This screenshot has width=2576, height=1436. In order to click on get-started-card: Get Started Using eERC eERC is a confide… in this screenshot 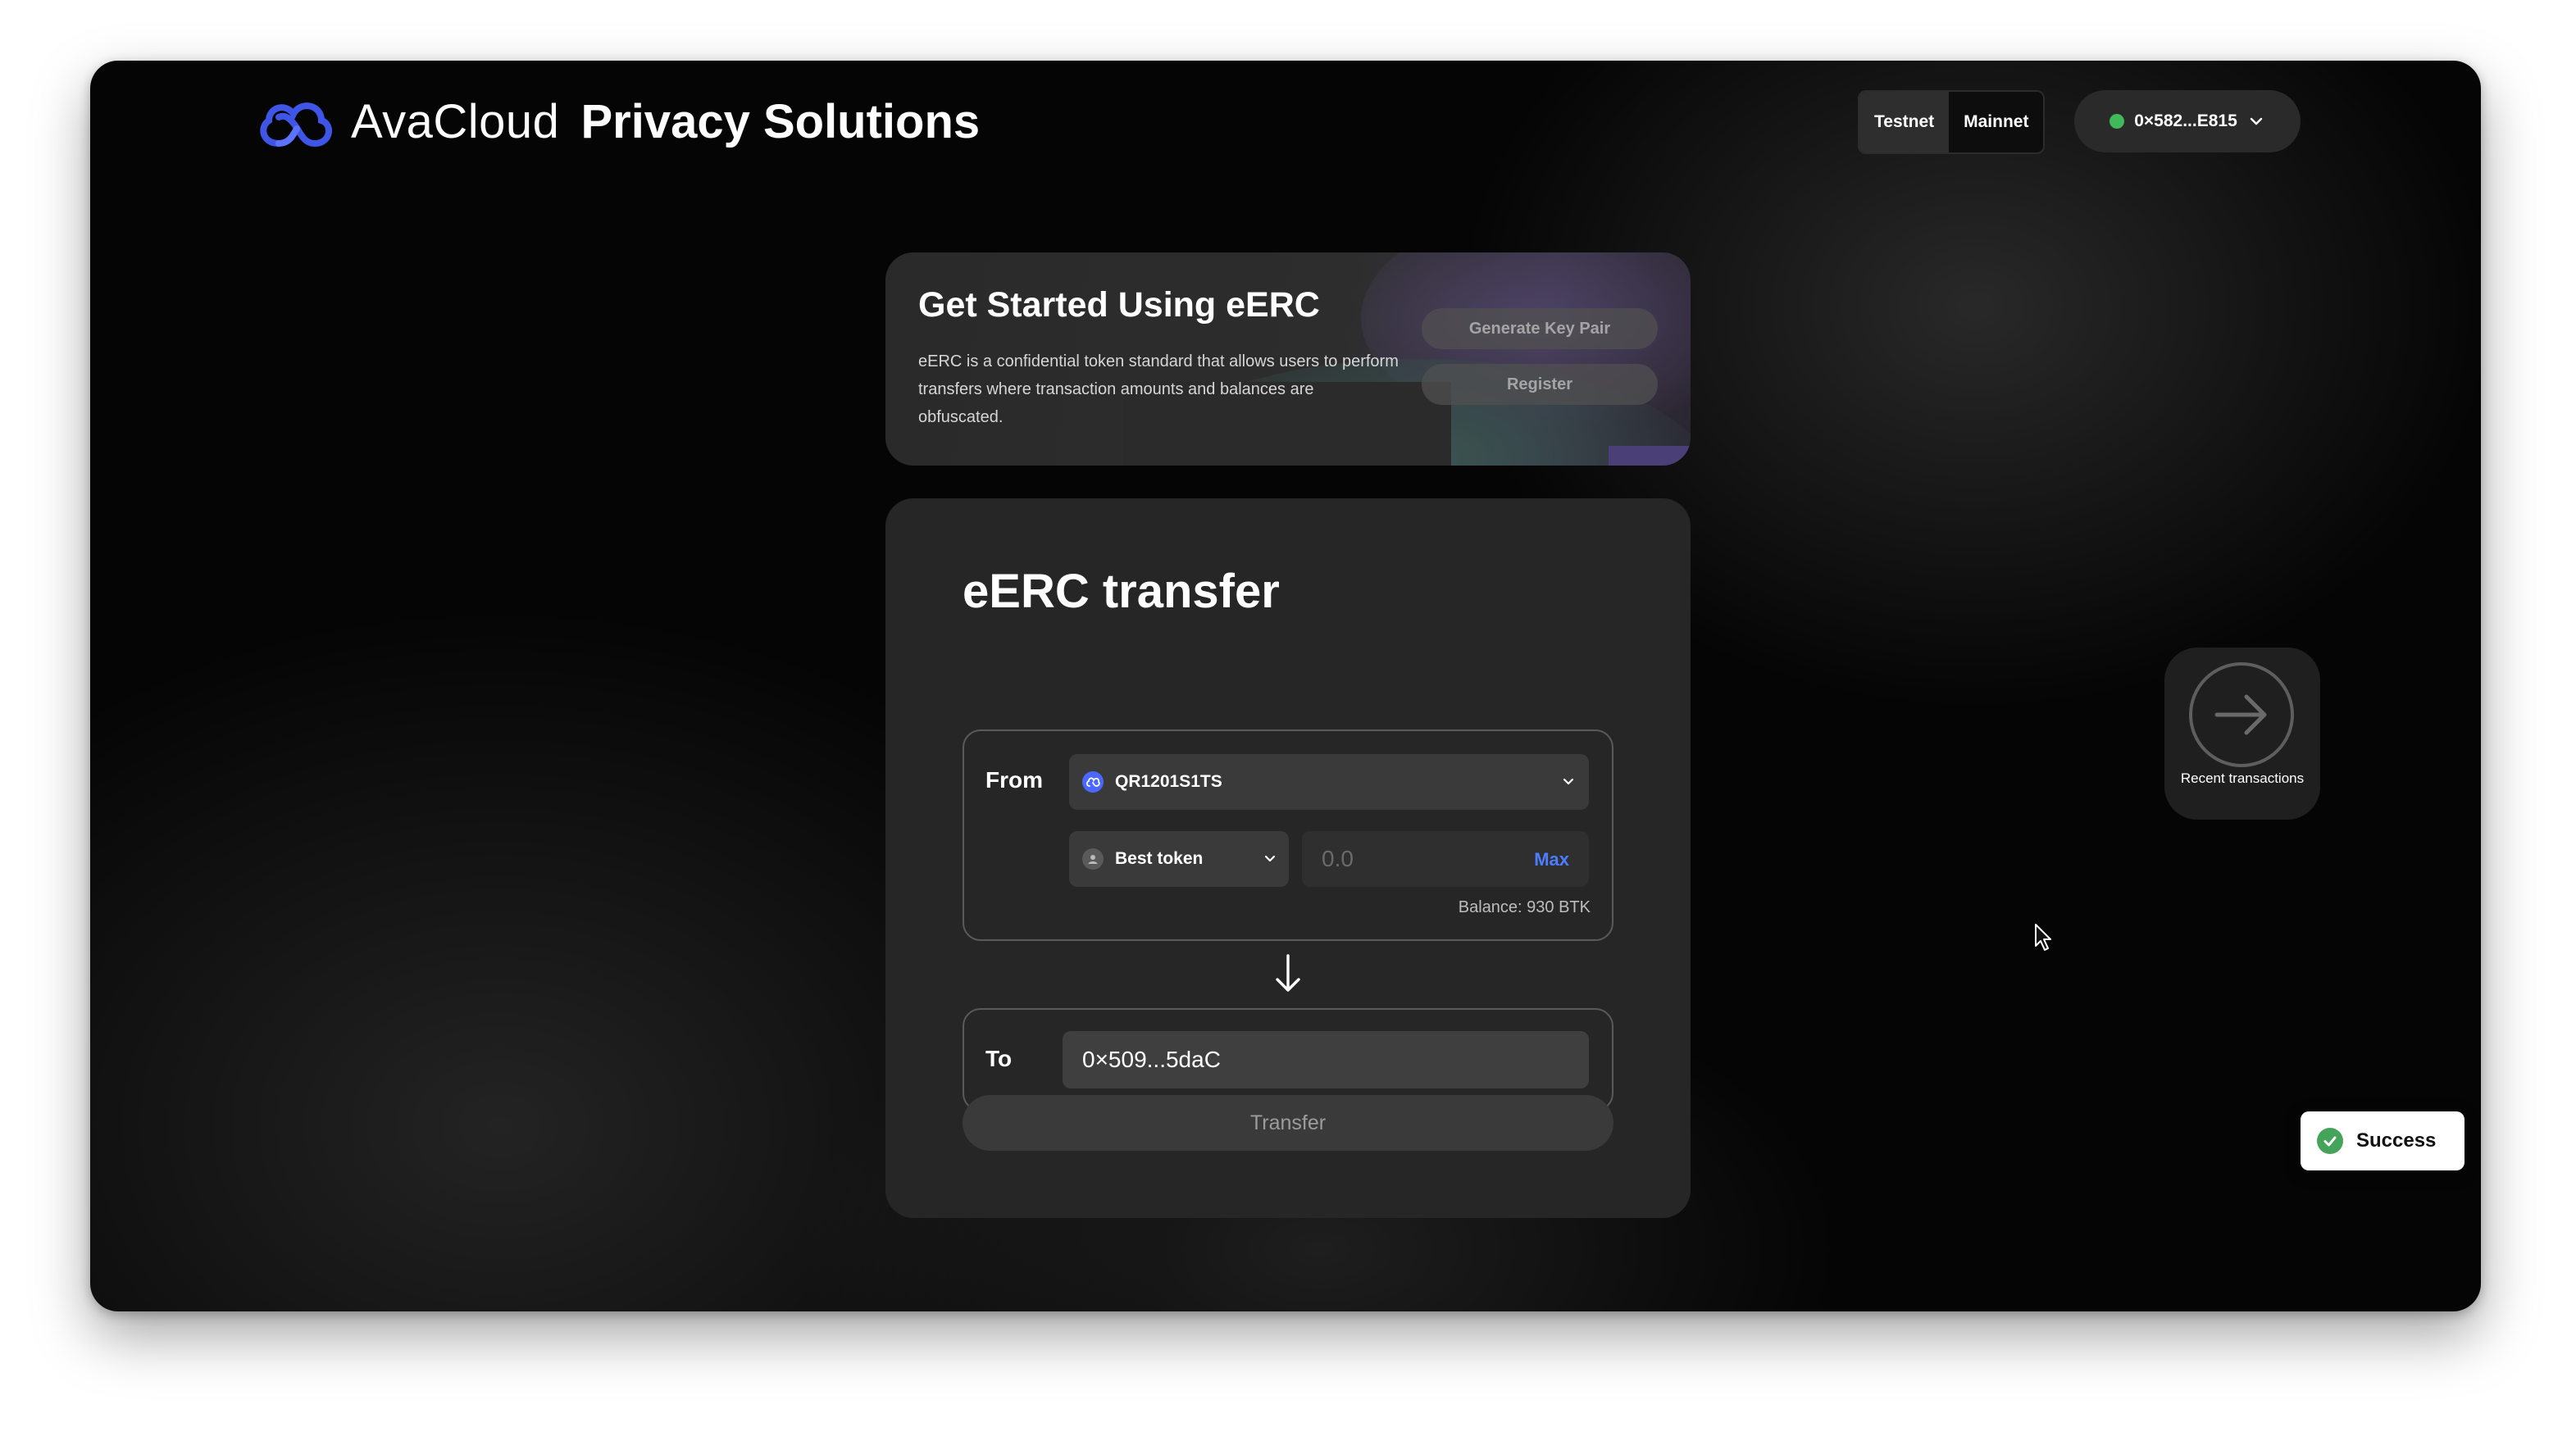, I will do `click(1288, 359)`.